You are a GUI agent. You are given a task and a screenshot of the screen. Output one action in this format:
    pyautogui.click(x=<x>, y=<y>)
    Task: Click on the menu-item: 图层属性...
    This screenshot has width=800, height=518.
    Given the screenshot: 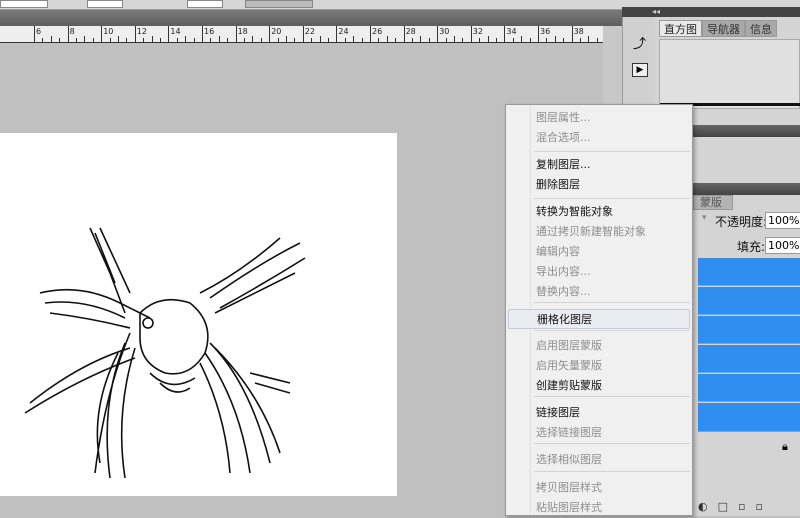 What is the action you would take?
    pyautogui.click(x=599, y=118)
    